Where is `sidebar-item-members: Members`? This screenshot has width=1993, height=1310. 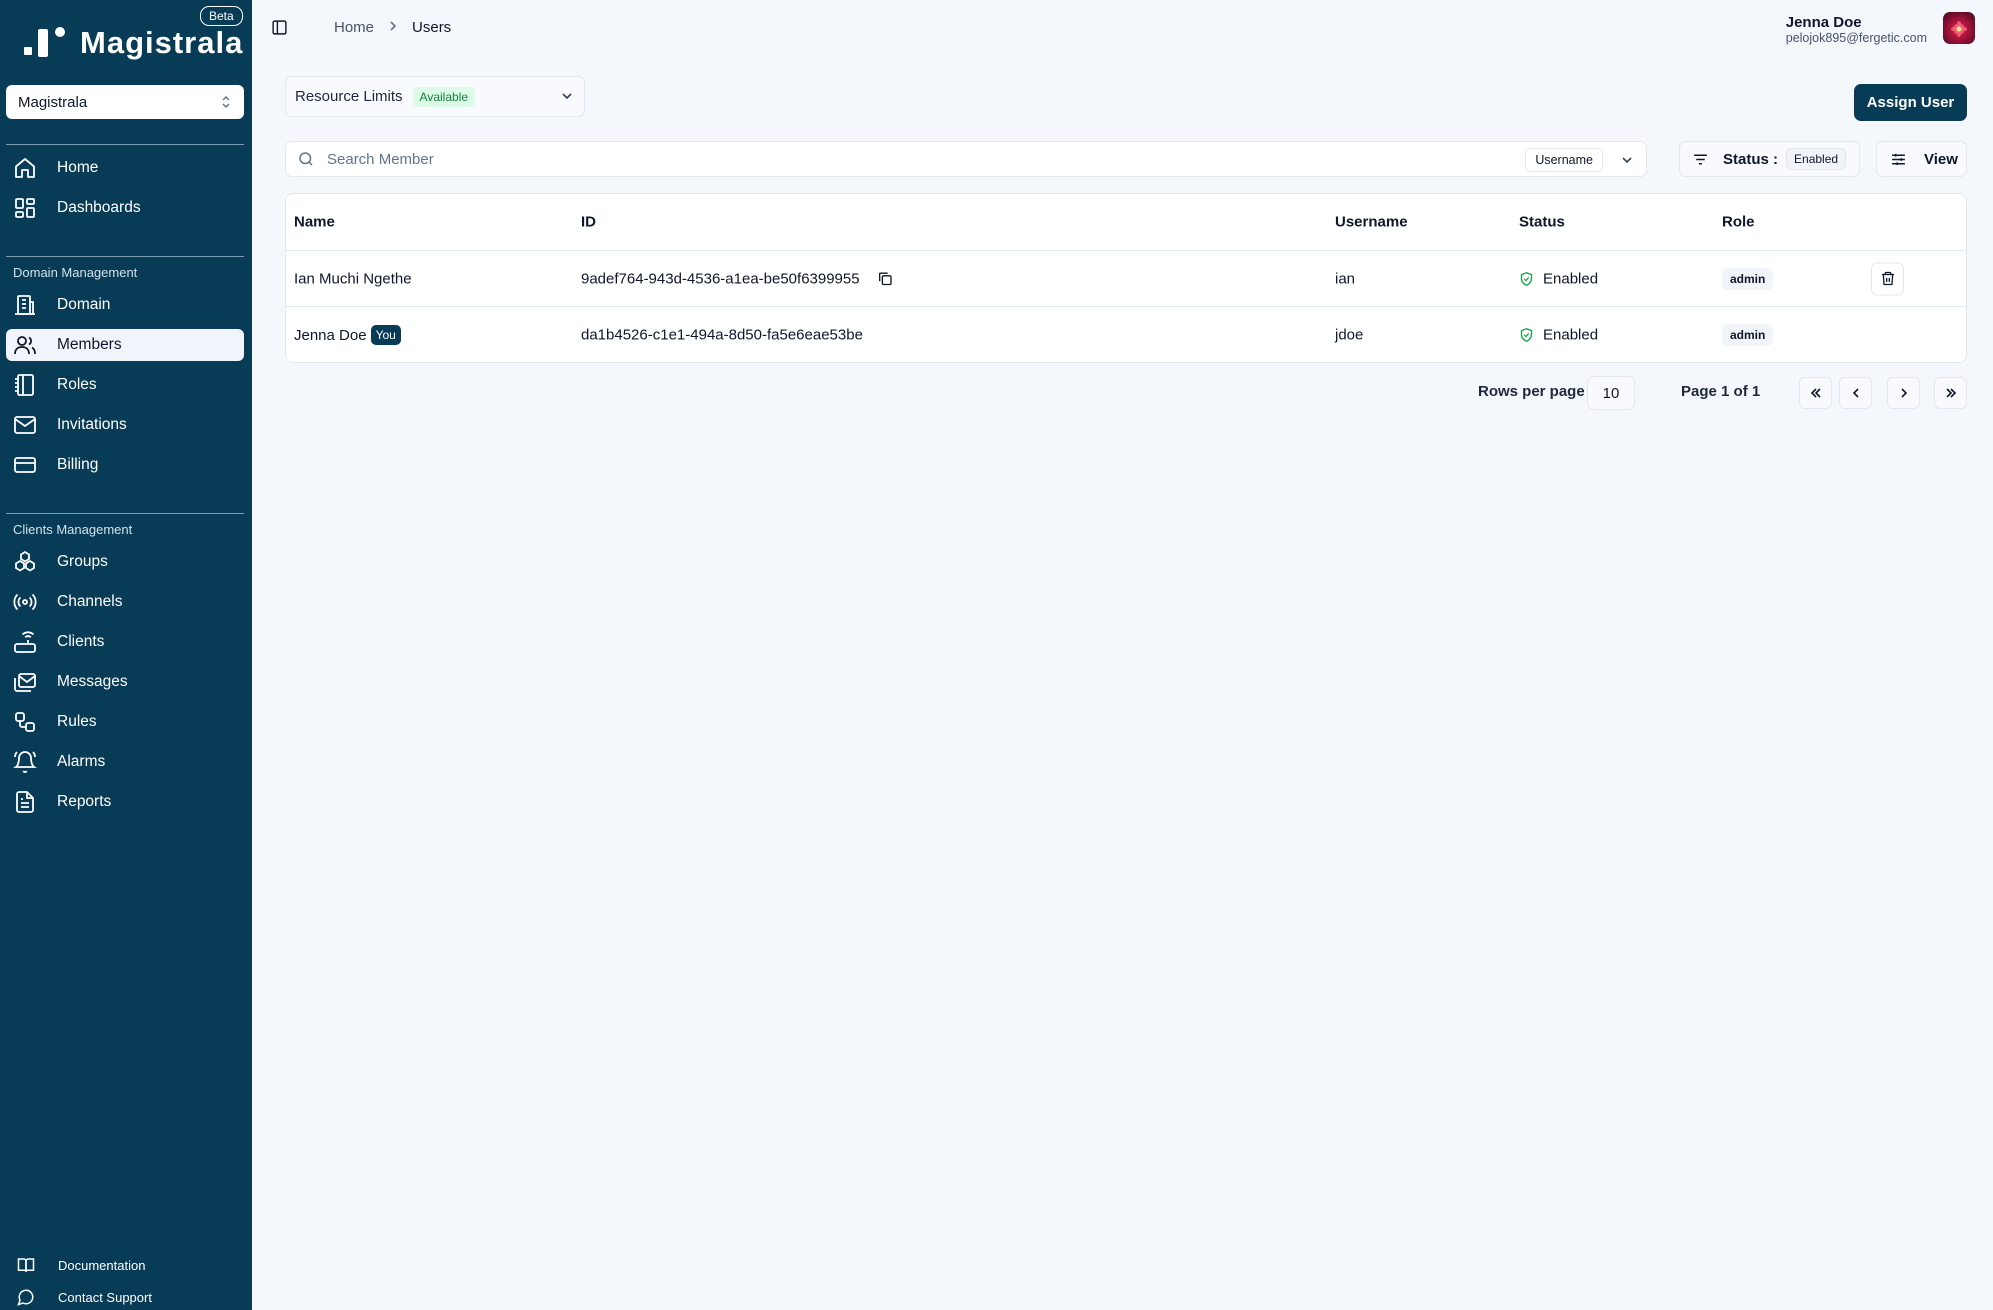 sidebar-item-members: Members is located at coordinates (125, 345).